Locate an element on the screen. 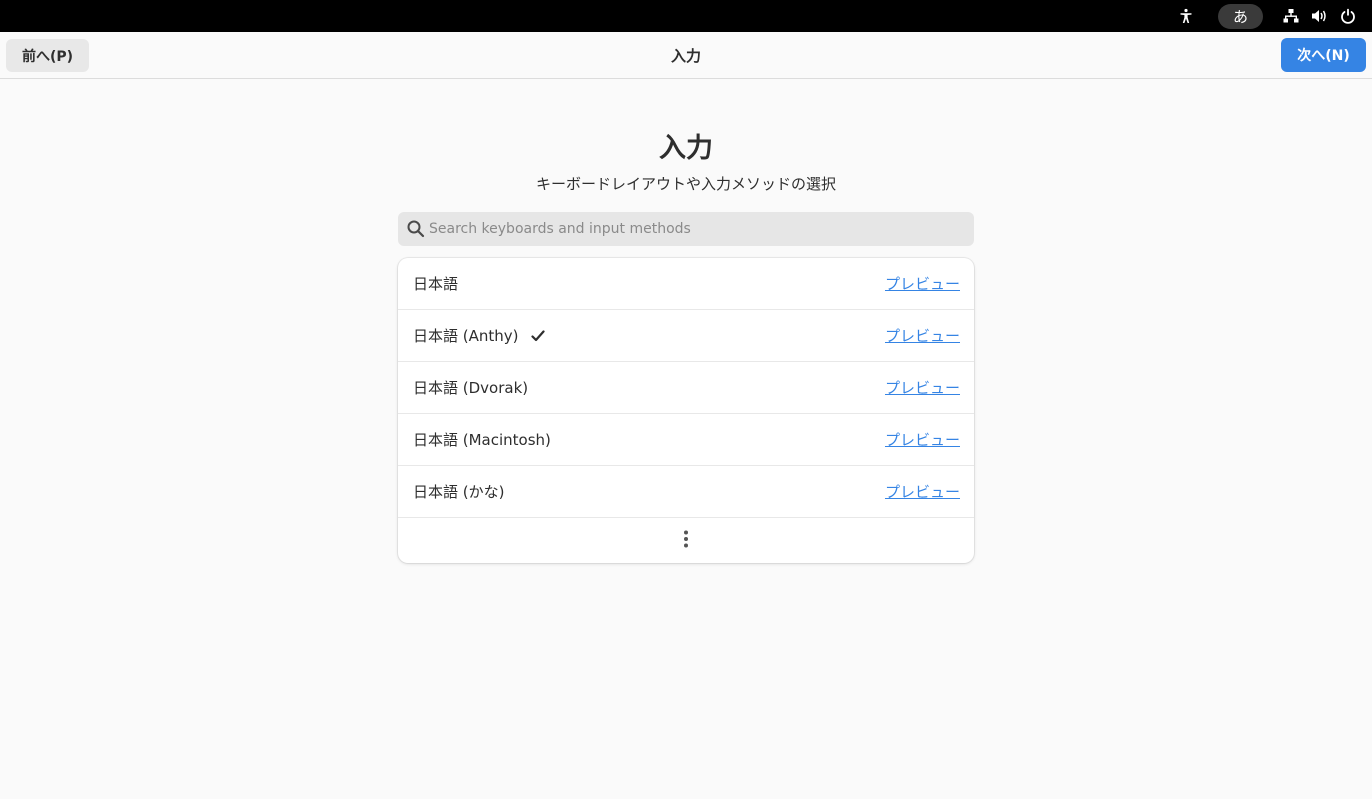  header-title: 入力 is located at coordinates (685, 56).